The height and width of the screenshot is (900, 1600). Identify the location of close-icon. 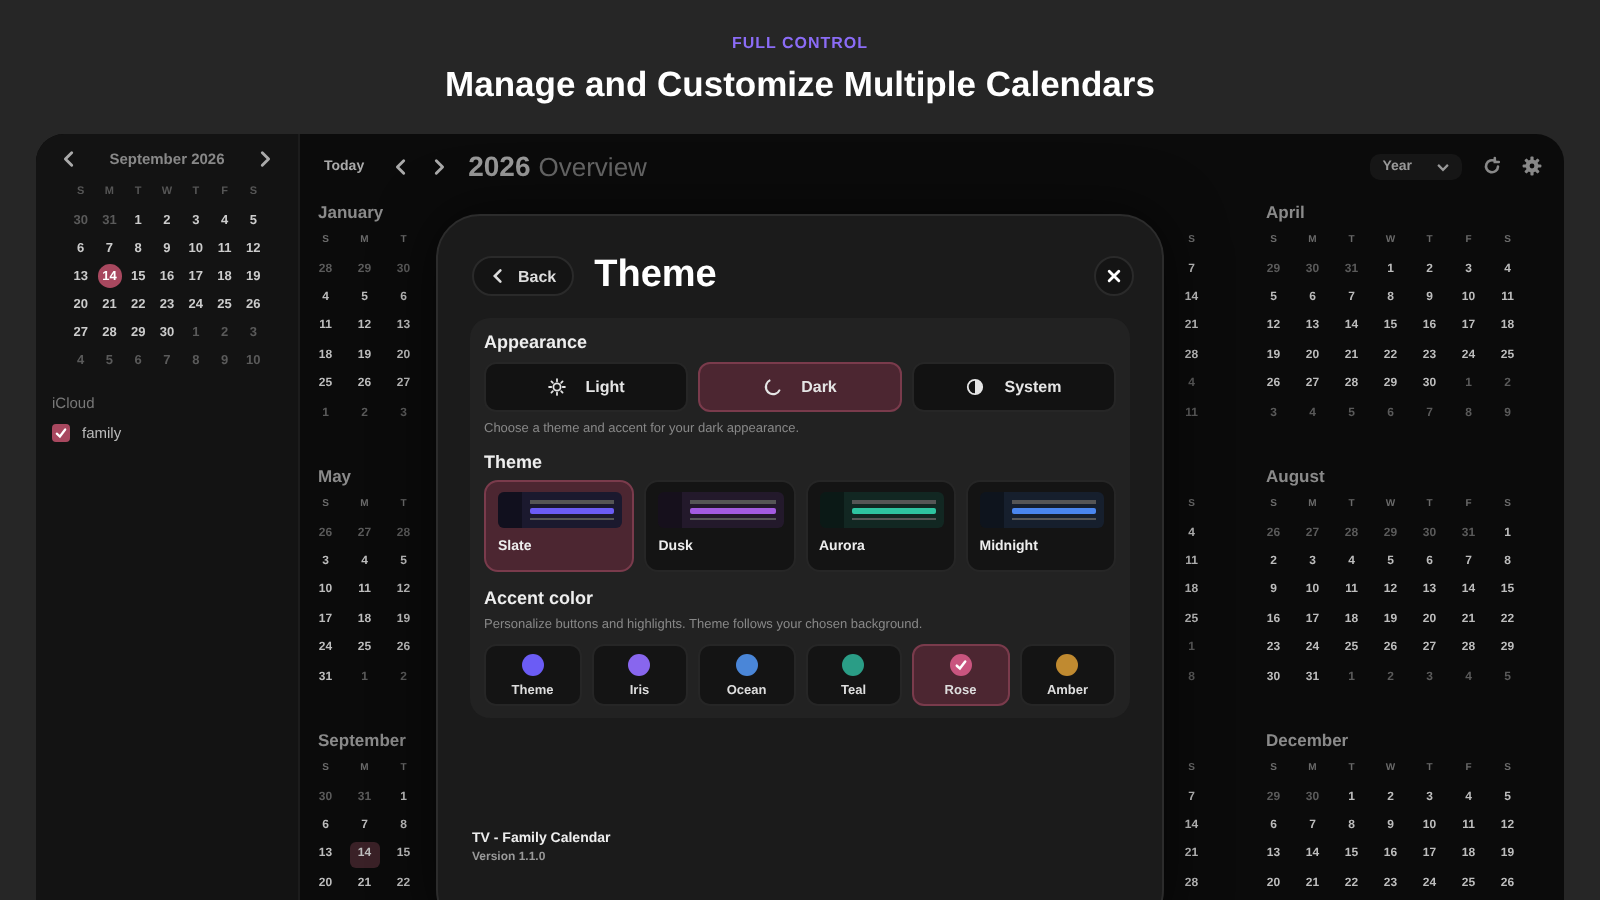
(1114, 276).